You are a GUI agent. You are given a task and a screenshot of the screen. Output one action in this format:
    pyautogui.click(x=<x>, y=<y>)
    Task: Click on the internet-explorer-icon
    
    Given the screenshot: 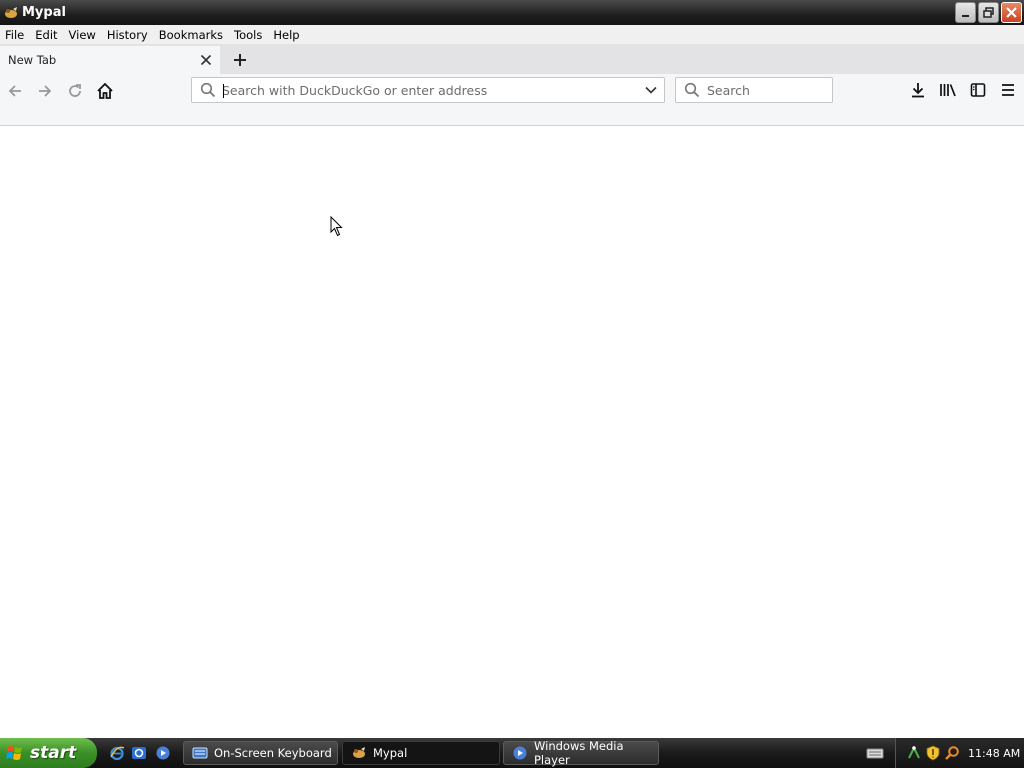 What is the action you would take?
    pyautogui.click(x=117, y=753)
    